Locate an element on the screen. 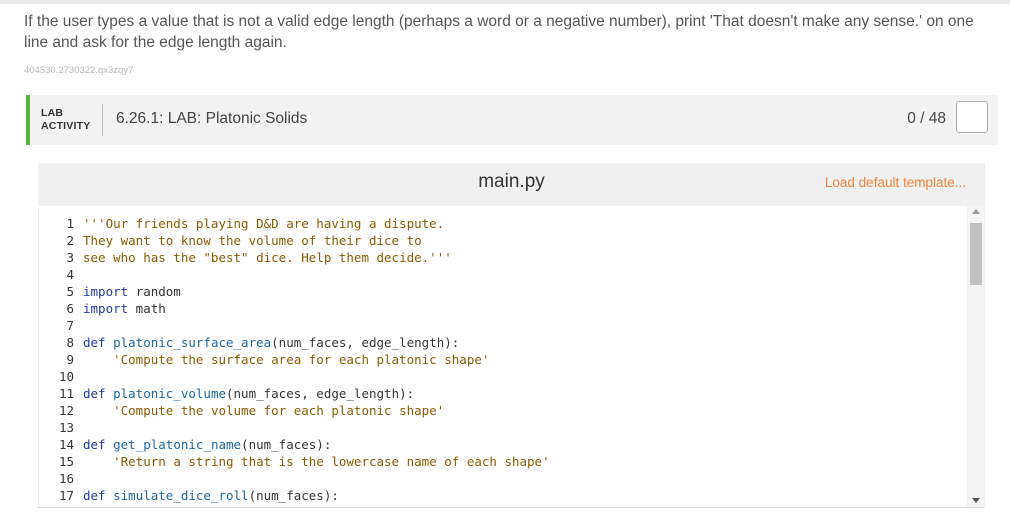 The width and height of the screenshot is (1010, 527). vertical-scrollbar is located at coordinates (976, 356).